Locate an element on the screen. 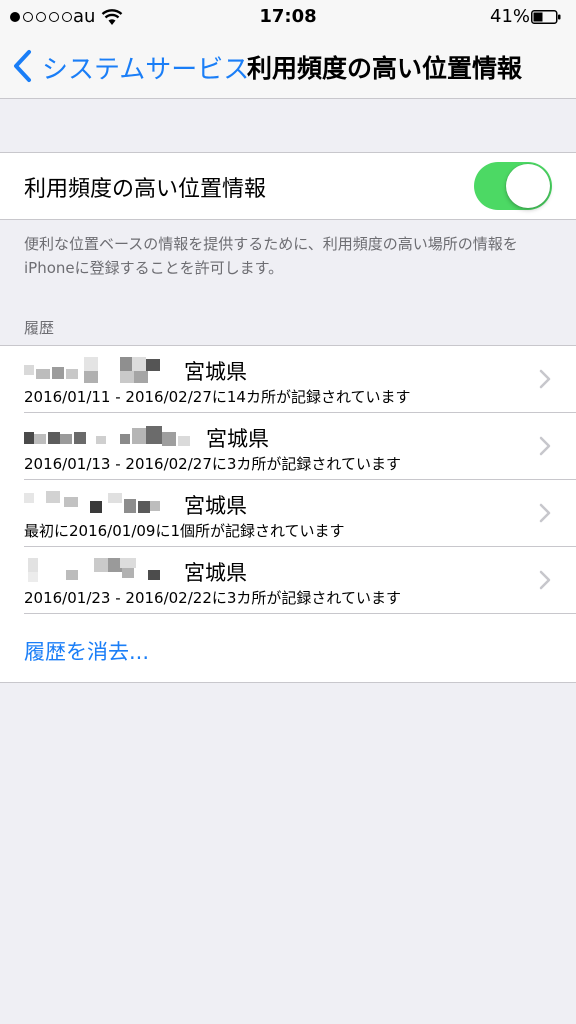 The image size is (576, 1024). switch-knob is located at coordinates (528, 186).